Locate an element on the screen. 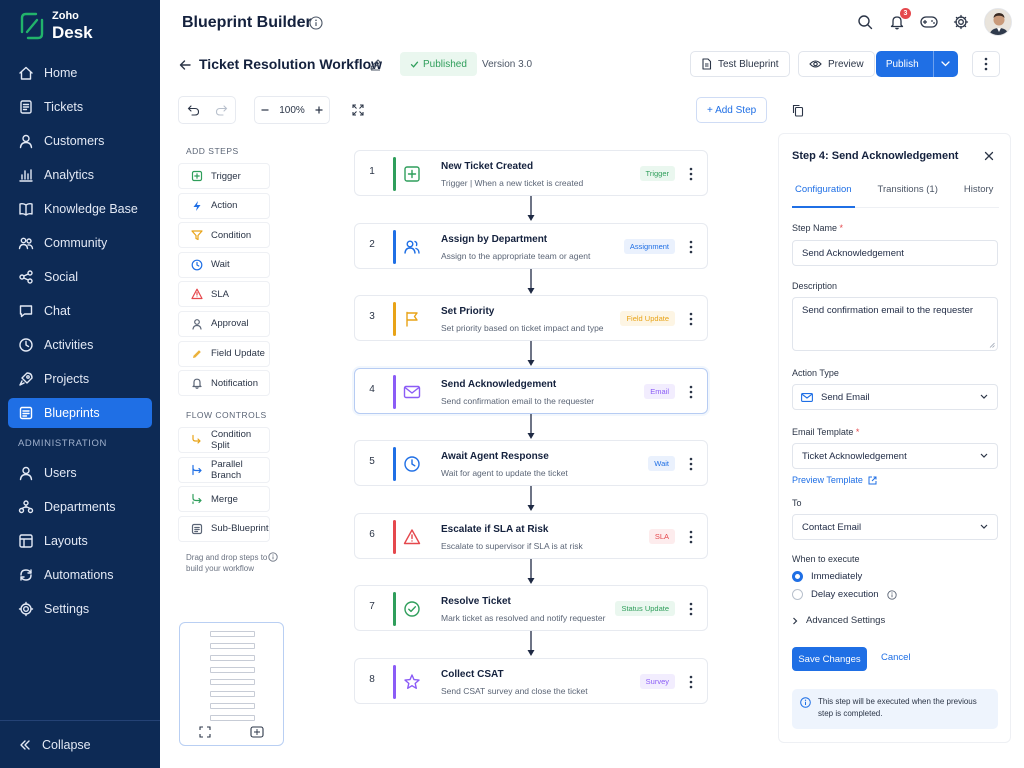  collapse-button: Collapse is located at coordinates (80, 744).